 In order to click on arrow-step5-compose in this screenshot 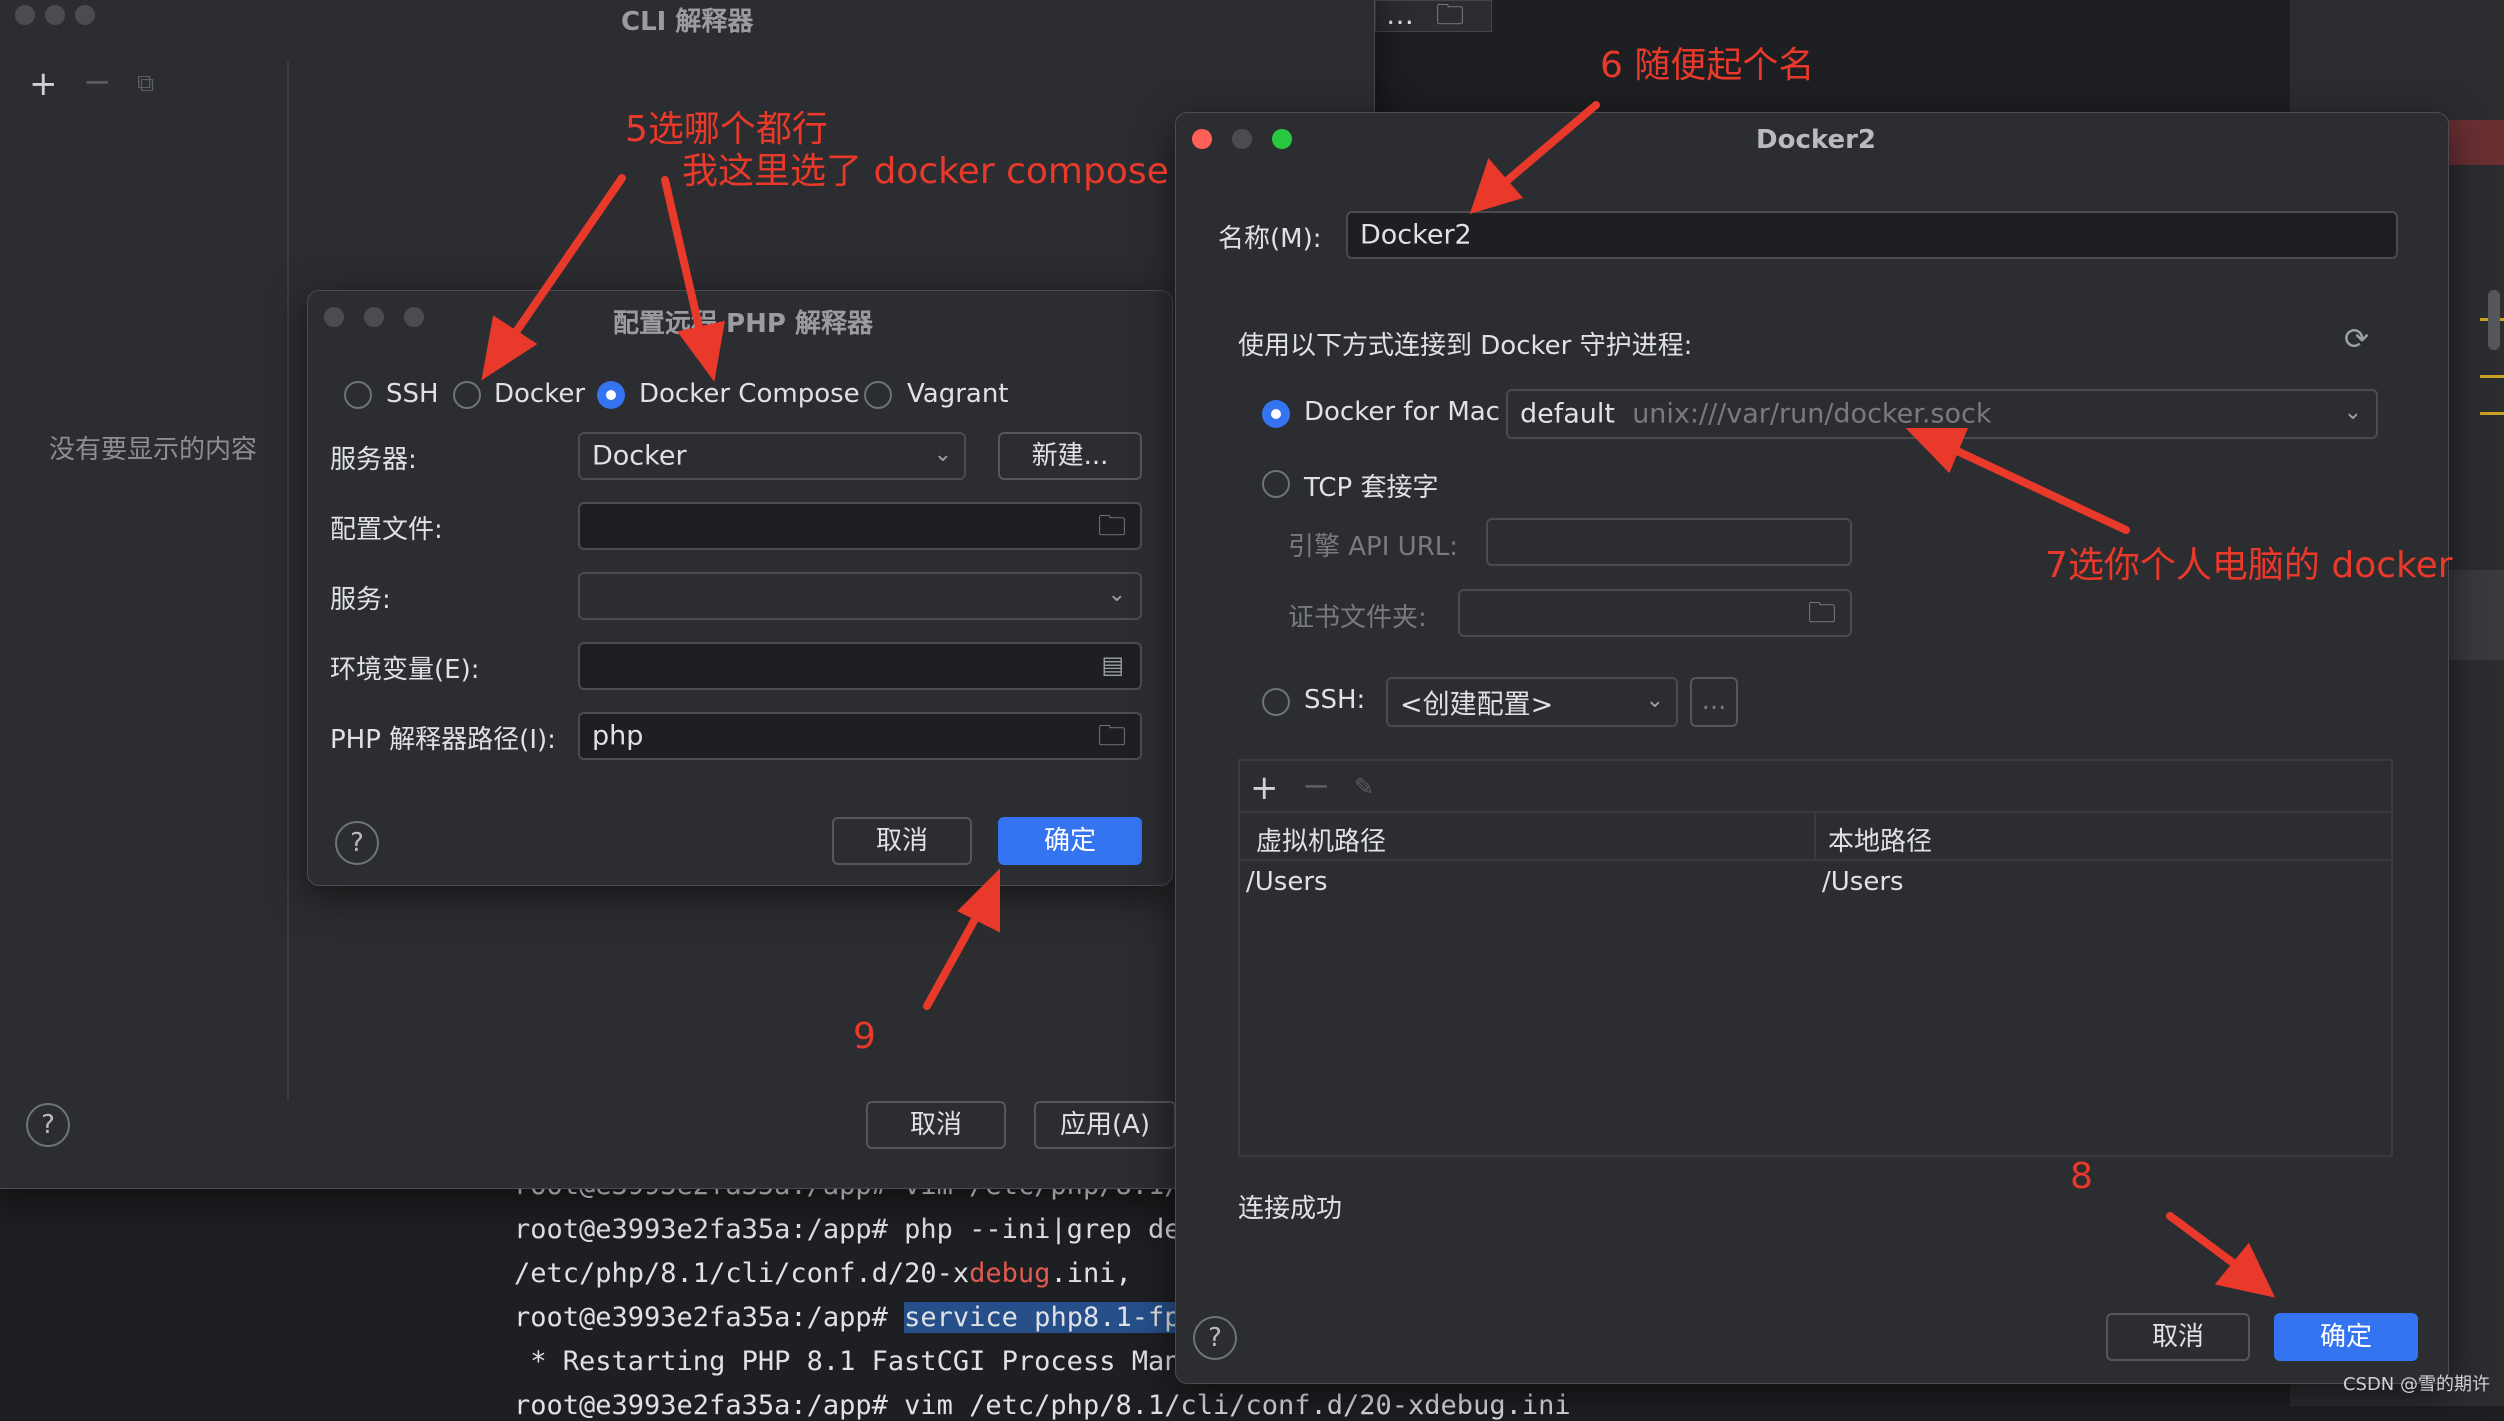, I will do `click(683, 260)`.